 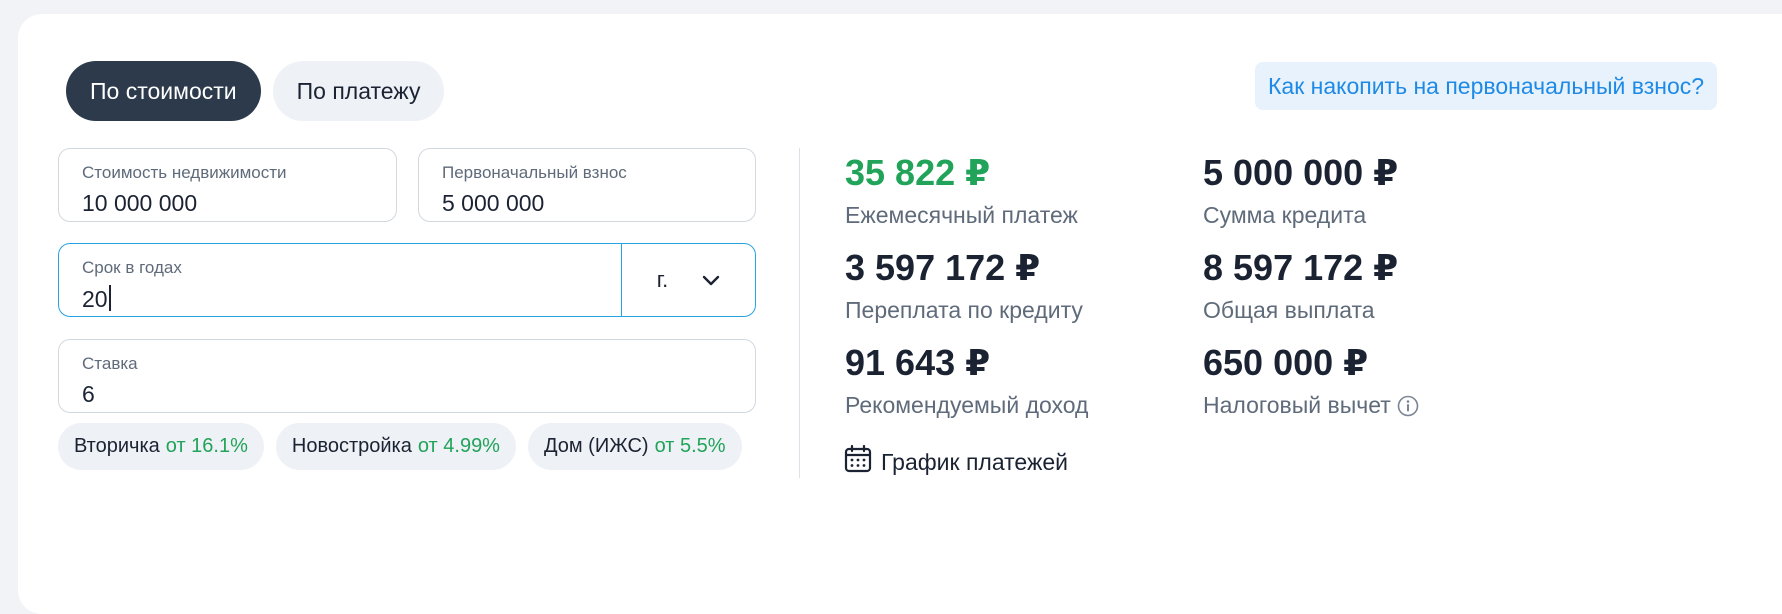 I want to click on overpayment-value: 3 597 172 ₽, so click(x=943, y=267).